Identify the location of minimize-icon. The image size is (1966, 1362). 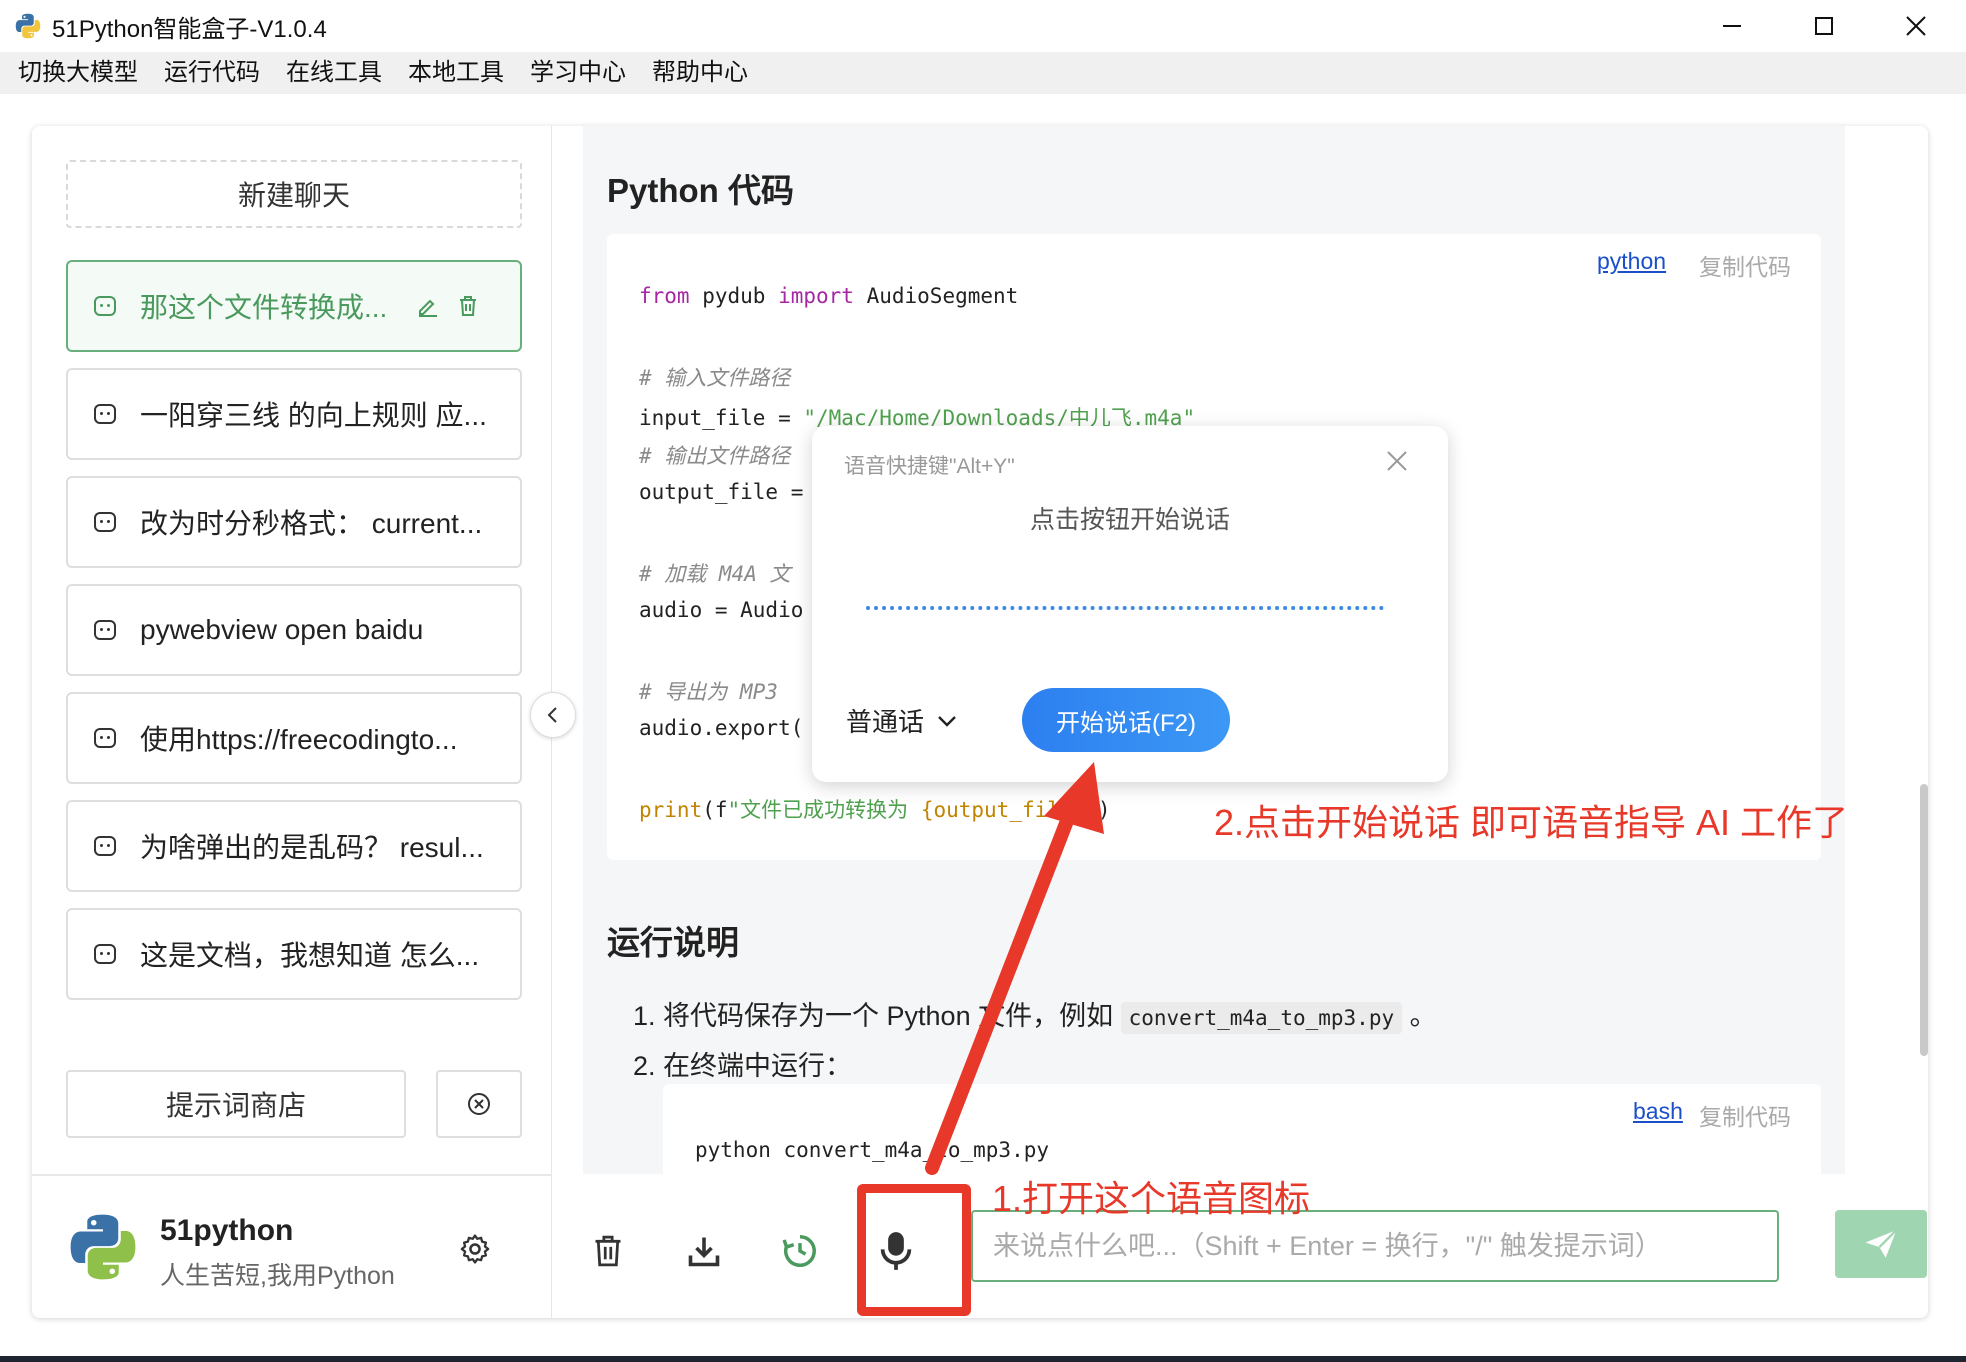
(1732, 26).